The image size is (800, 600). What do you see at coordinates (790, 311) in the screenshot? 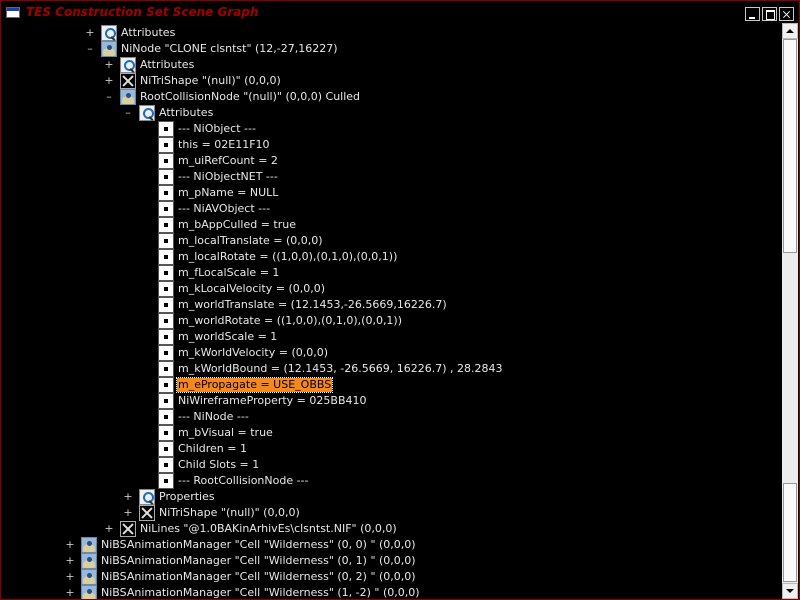
I see `vertical-scrollbar` at bounding box center [790, 311].